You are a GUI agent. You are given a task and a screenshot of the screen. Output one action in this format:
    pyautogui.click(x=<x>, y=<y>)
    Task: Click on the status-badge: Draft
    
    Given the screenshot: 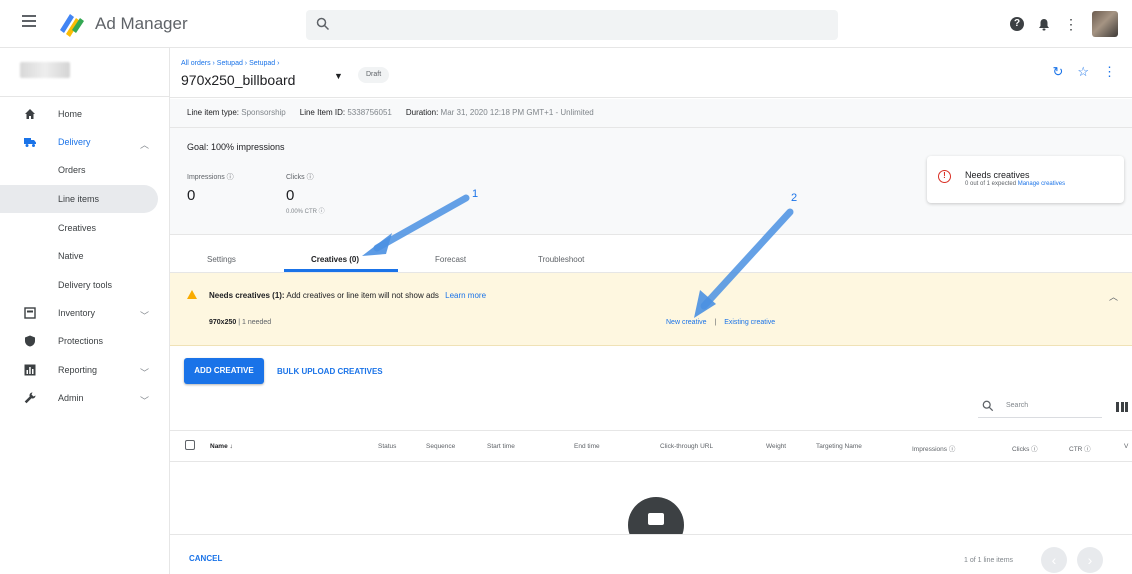 What is the action you would take?
    pyautogui.click(x=374, y=75)
    